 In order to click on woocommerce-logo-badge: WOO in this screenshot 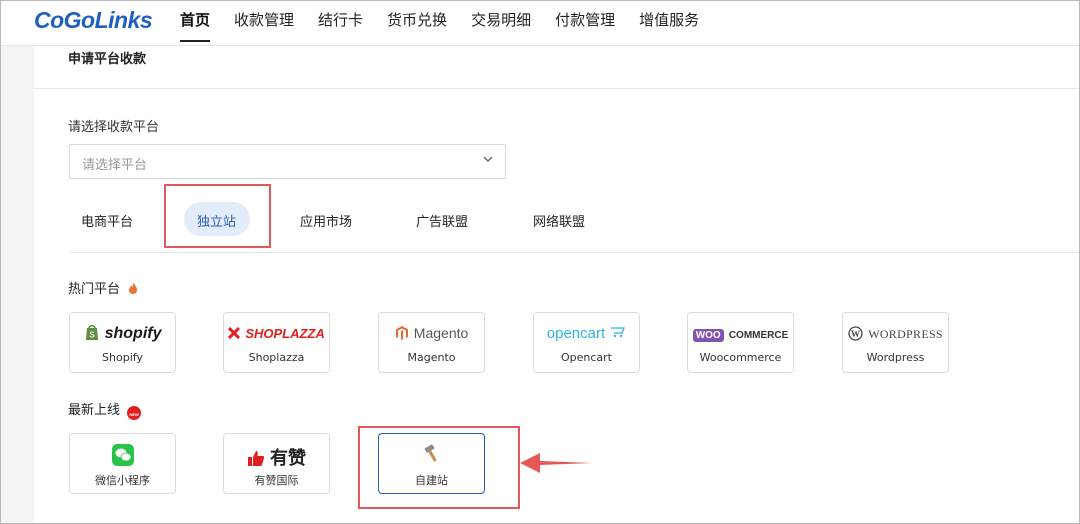, I will do `click(708, 335)`.